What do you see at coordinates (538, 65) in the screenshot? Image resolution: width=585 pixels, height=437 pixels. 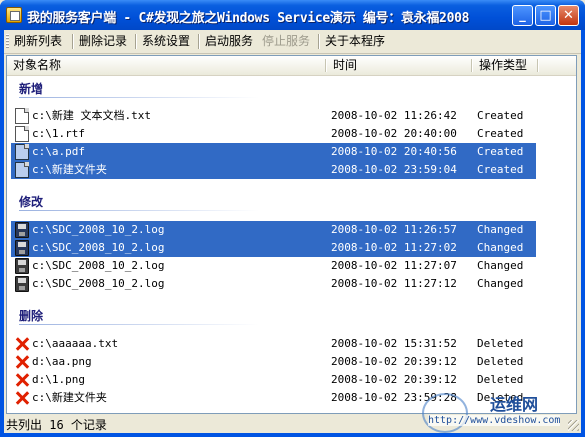 I see `column-divider` at bounding box center [538, 65].